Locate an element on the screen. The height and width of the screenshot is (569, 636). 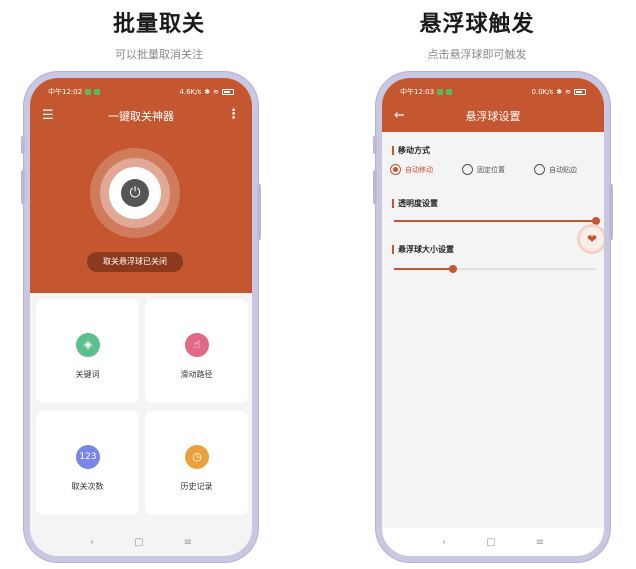
card-keyword: ◈ 关键词 is located at coordinates (87, 351).